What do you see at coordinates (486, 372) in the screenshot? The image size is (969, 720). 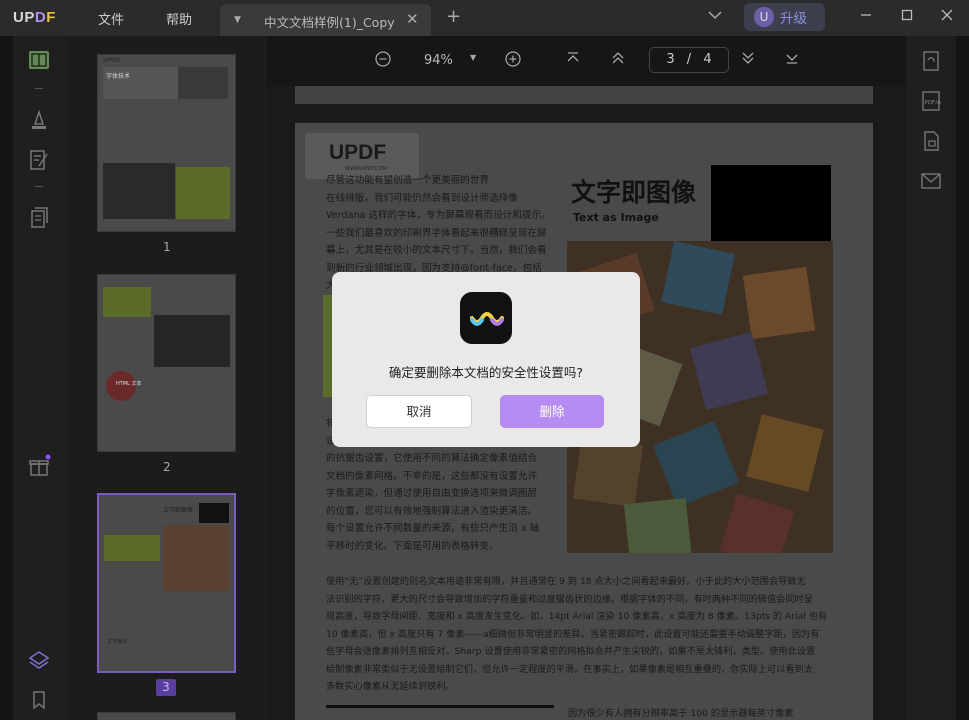 I see `dialog-message: 确定要删除本文档的安全性设置吗?` at bounding box center [486, 372].